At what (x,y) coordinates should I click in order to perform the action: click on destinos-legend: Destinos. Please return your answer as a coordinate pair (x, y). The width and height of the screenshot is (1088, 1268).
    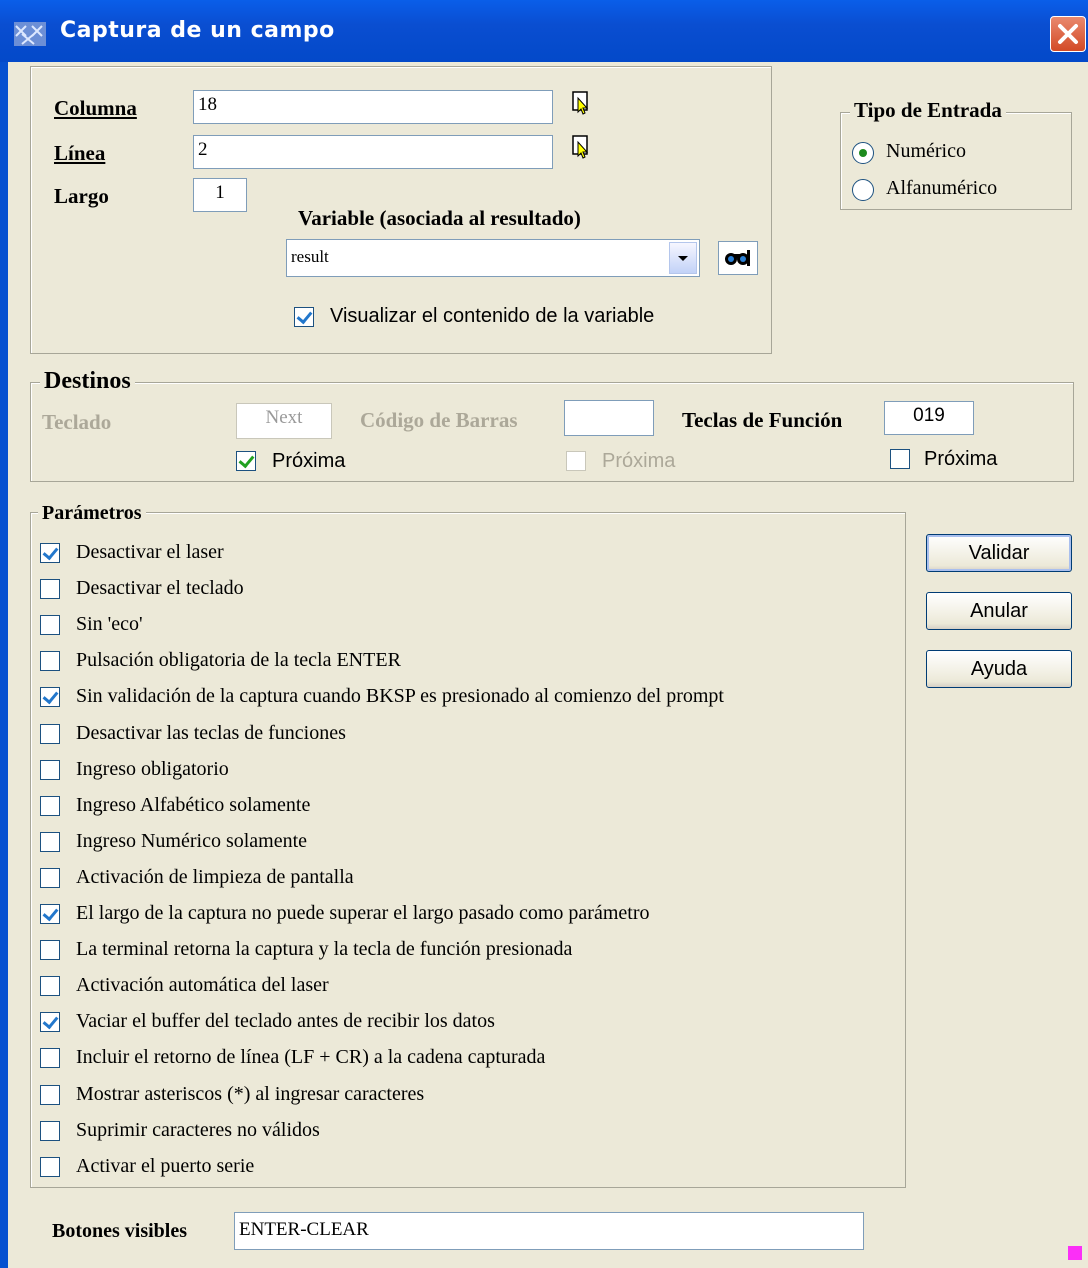
    Looking at the image, I should click on (87, 381).